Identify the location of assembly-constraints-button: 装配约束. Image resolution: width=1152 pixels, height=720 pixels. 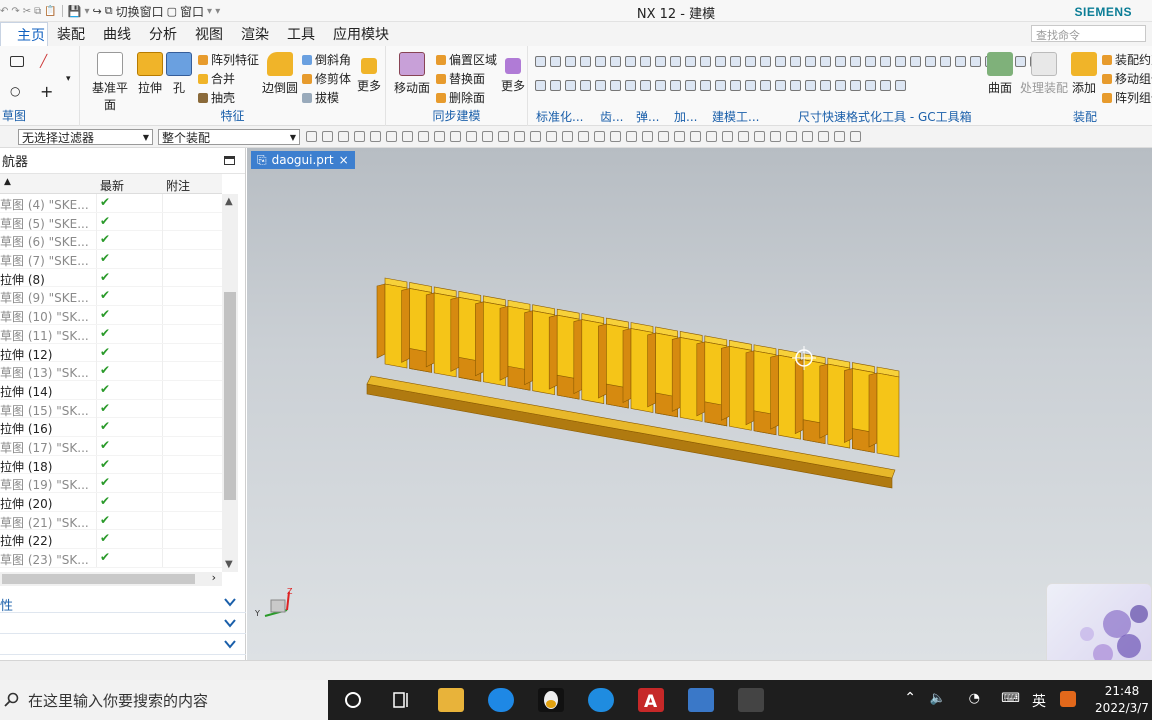
(1127, 59).